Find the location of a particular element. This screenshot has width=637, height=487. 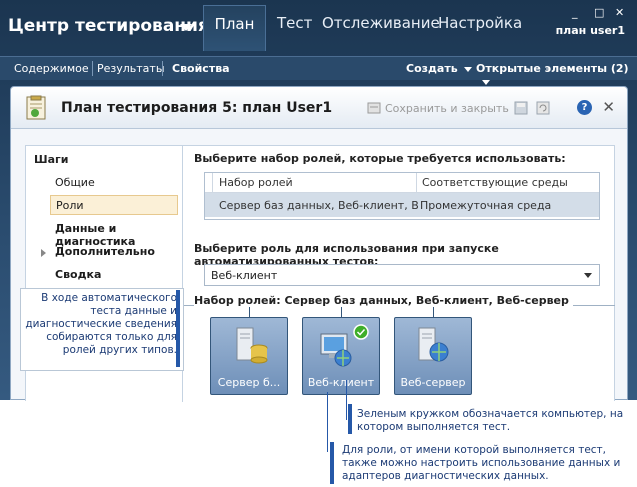

running-indicator-icon is located at coordinates (361, 332).